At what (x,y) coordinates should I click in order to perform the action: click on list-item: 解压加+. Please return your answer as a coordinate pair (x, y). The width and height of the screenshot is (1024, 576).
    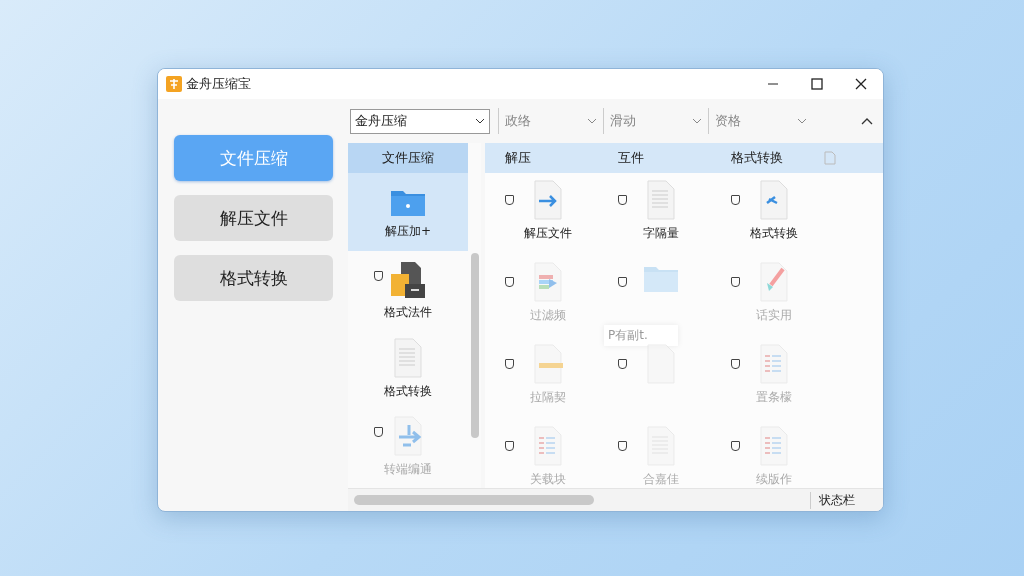
    Looking at the image, I should click on (408, 212).